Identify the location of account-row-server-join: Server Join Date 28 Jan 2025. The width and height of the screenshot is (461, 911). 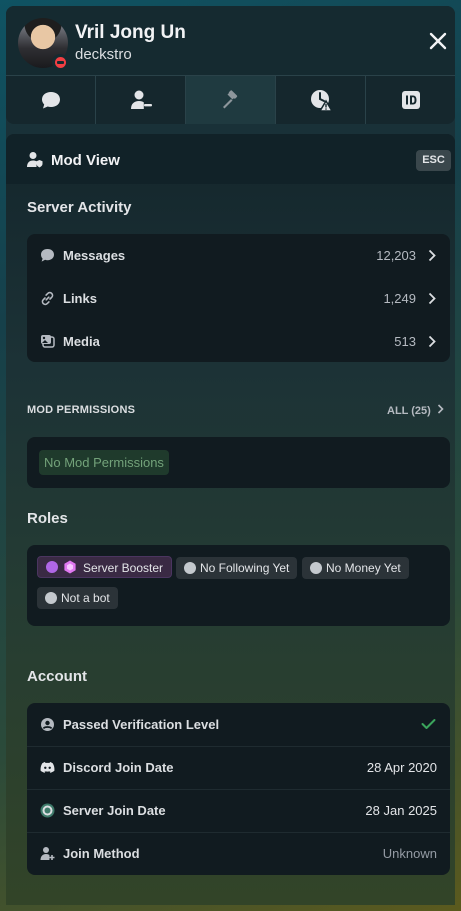
(238, 810).